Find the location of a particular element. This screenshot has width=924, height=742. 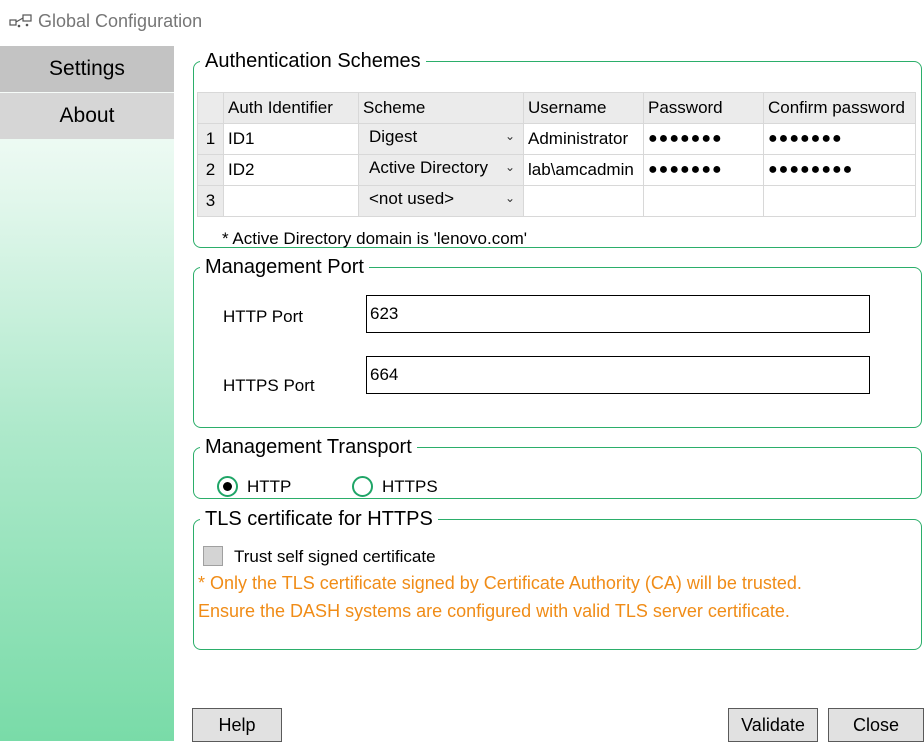

management-transport-group: Management Transport HTTP HTTPS is located at coordinates (557, 468).